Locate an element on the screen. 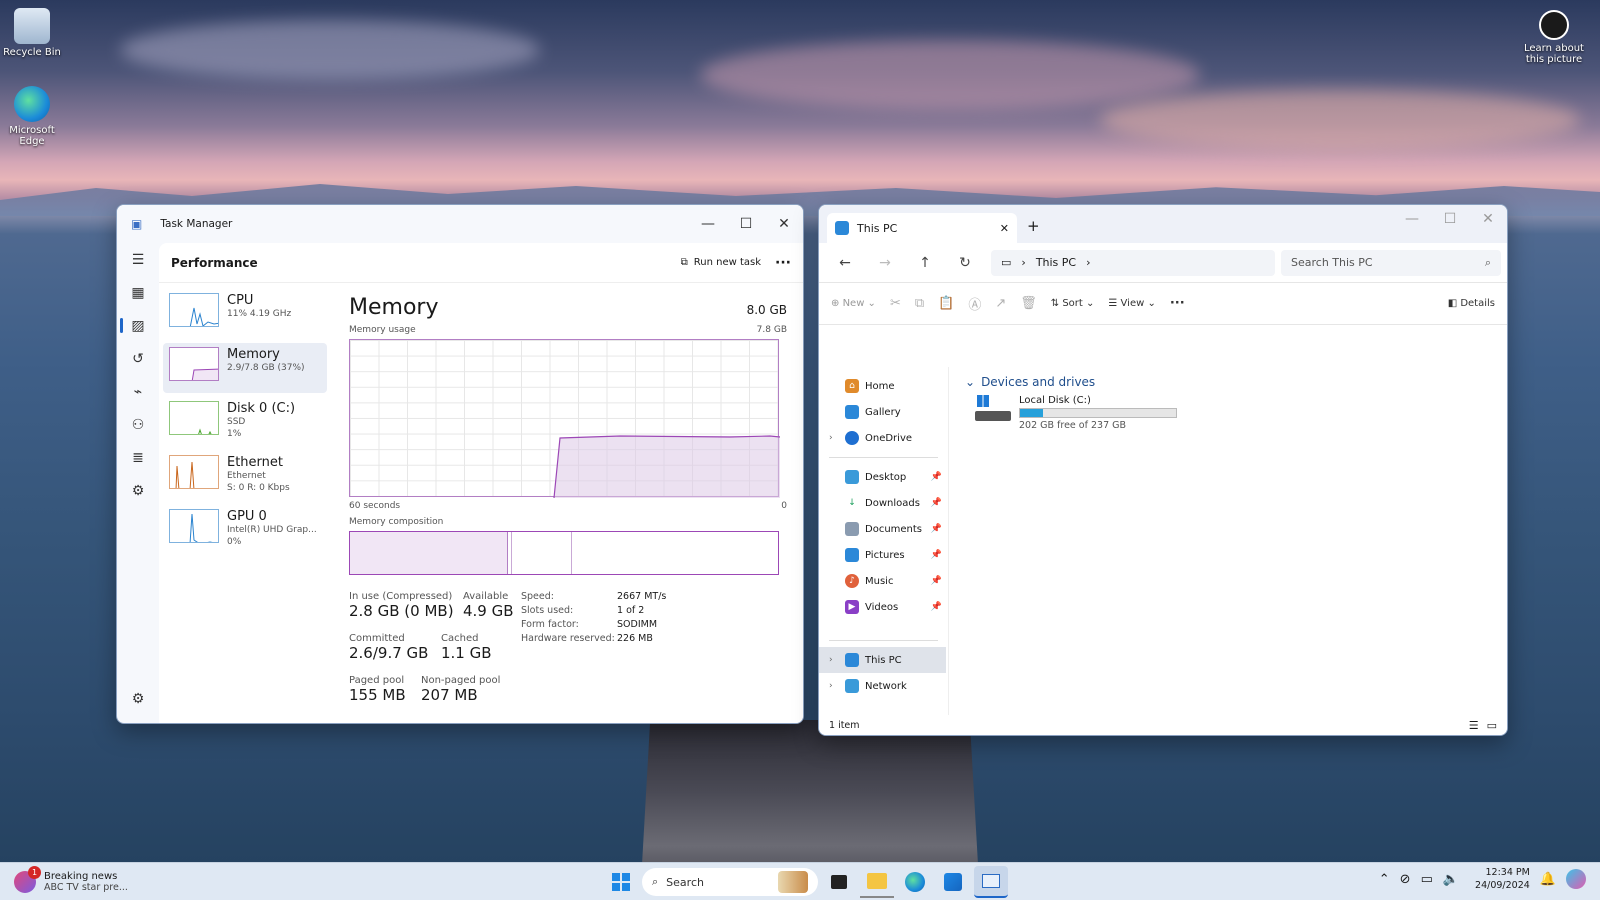 The image size is (1600, 900). back-arrow-icon: ← is located at coordinates (845, 263).